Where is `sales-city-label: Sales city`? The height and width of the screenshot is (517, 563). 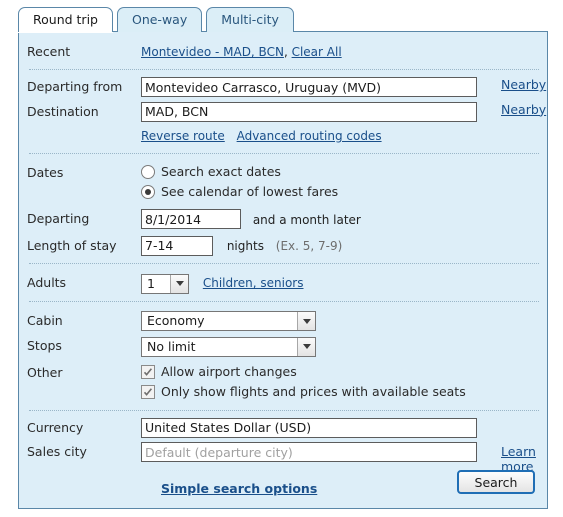
sales-city-label: Sales city is located at coordinates (57, 452).